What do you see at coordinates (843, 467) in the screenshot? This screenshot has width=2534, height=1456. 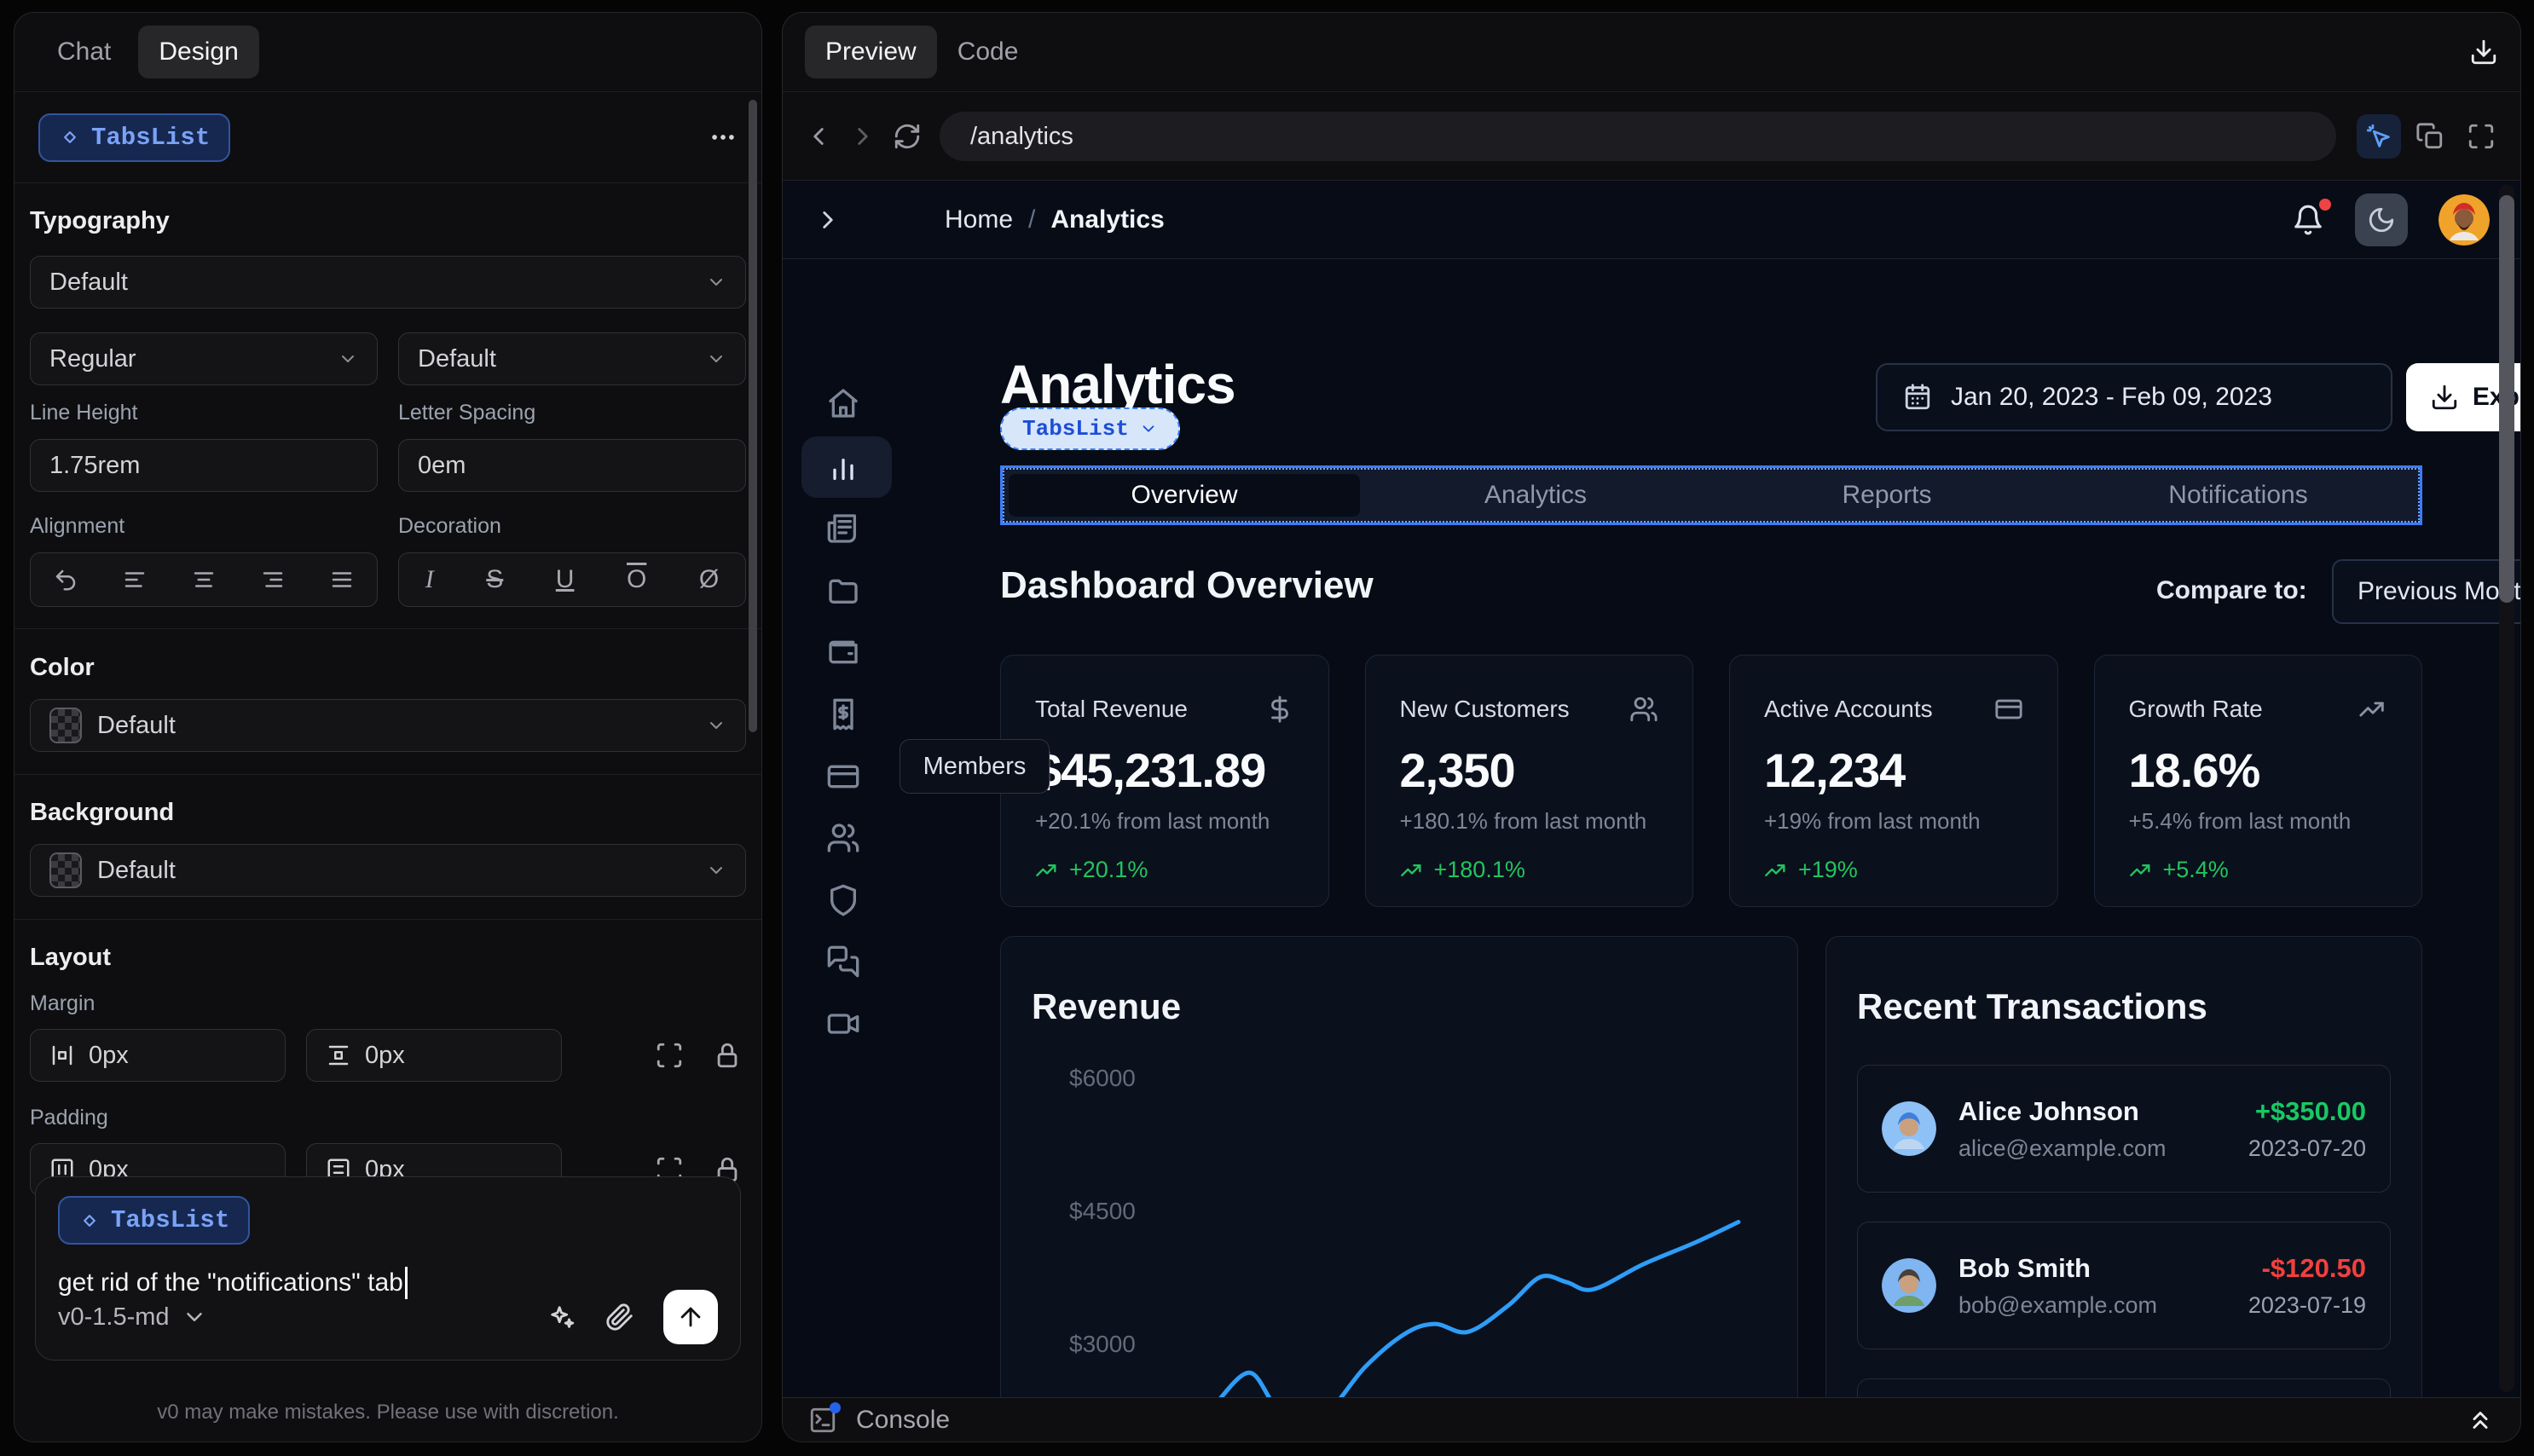 I see `rail-item-bar-chart` at bounding box center [843, 467].